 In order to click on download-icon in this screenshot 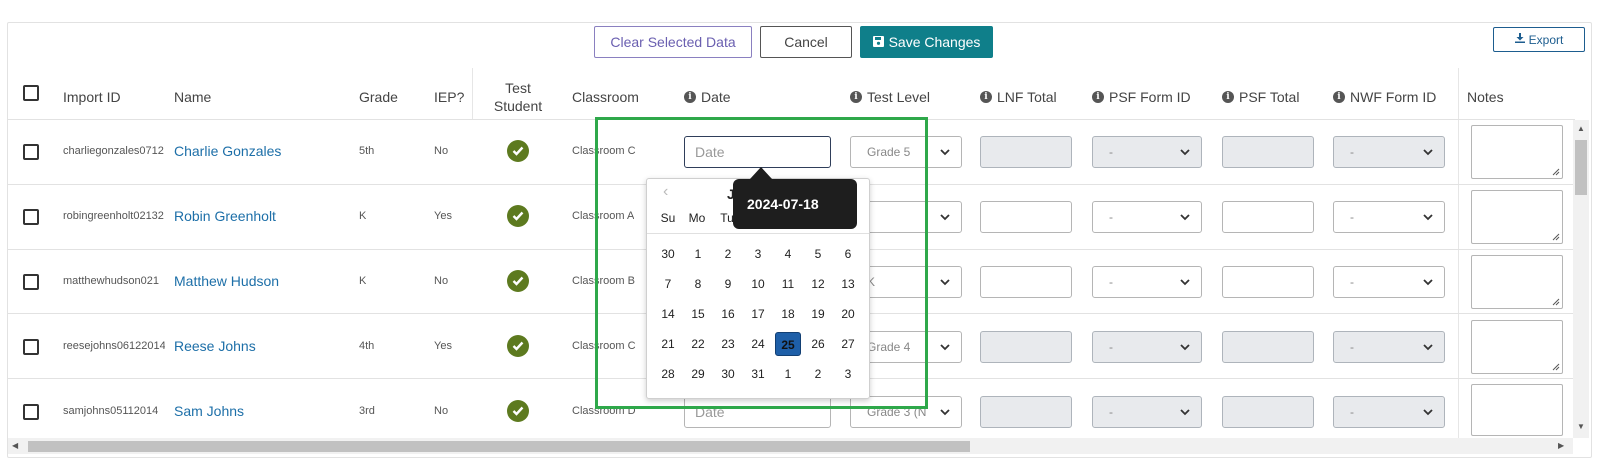, I will do `click(1519, 39)`.